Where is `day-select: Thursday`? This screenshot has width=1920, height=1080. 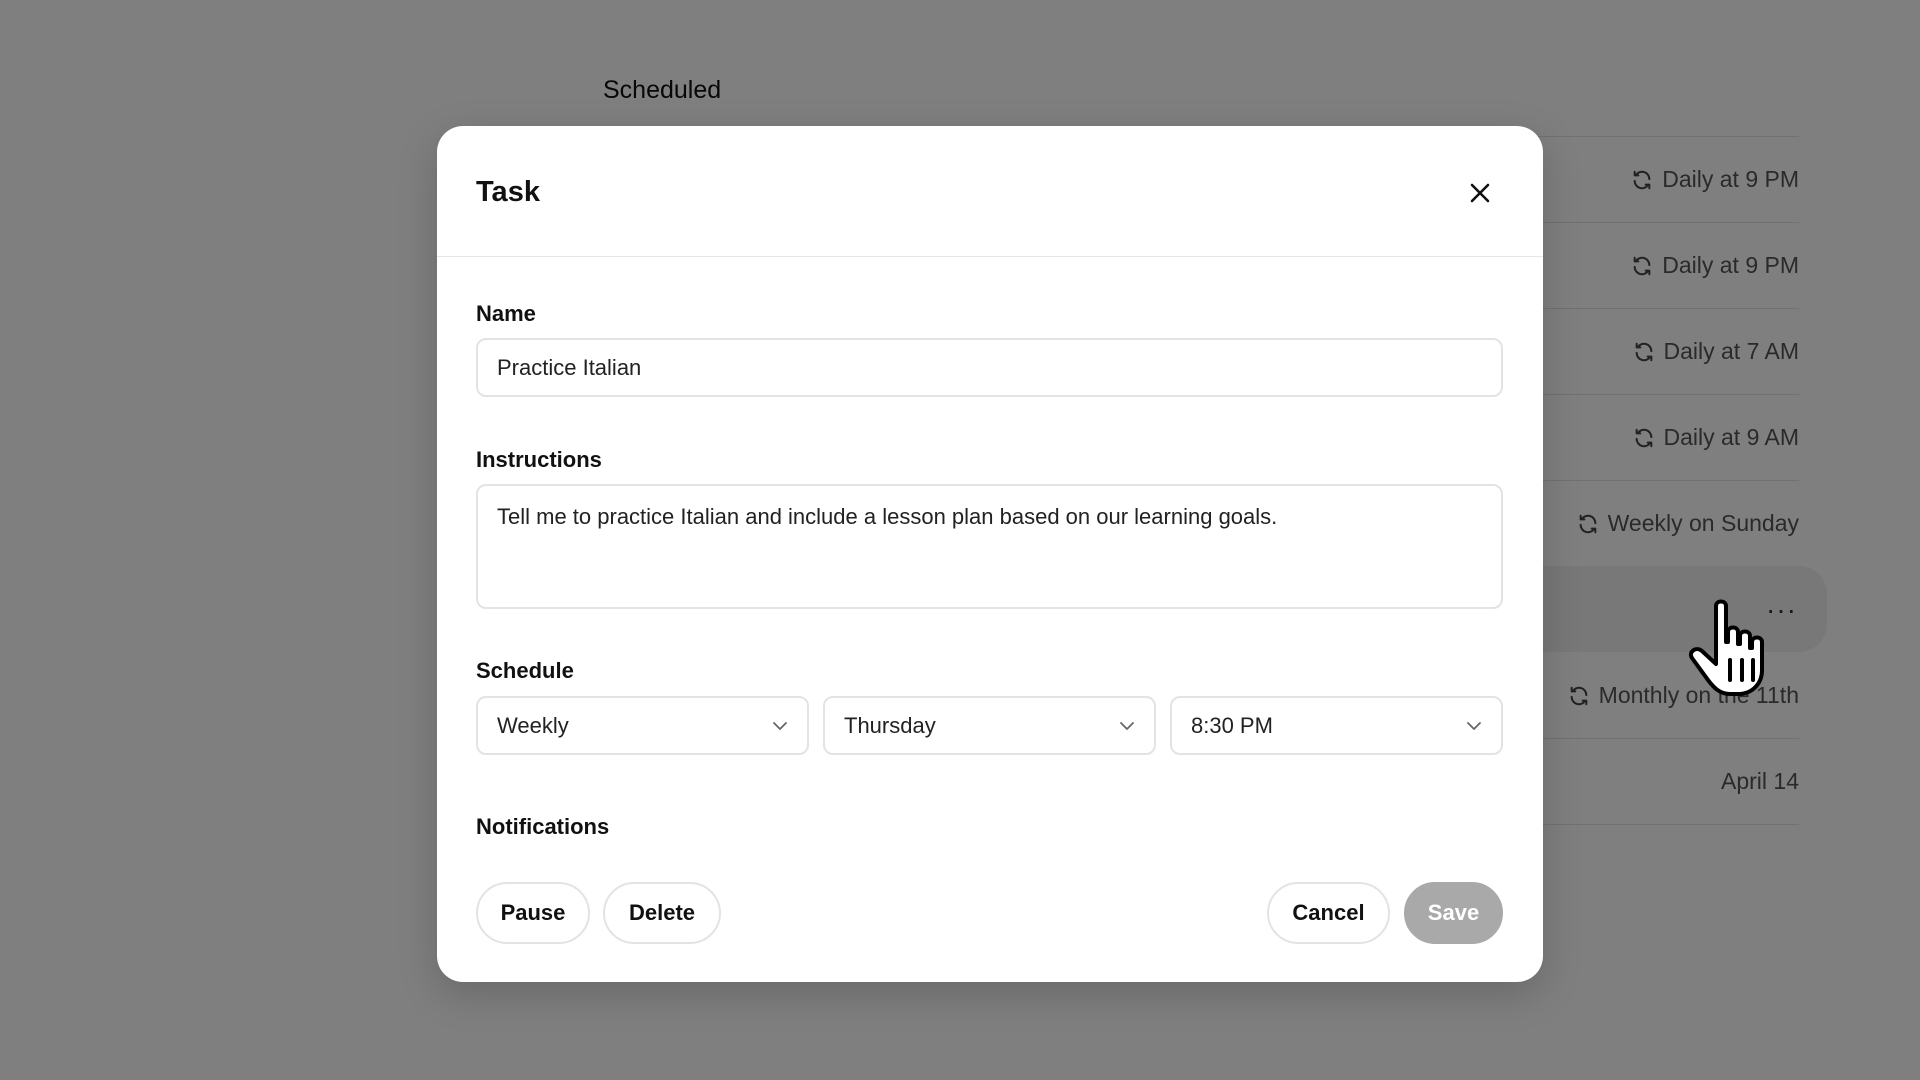
day-select: Thursday is located at coordinates (989, 725).